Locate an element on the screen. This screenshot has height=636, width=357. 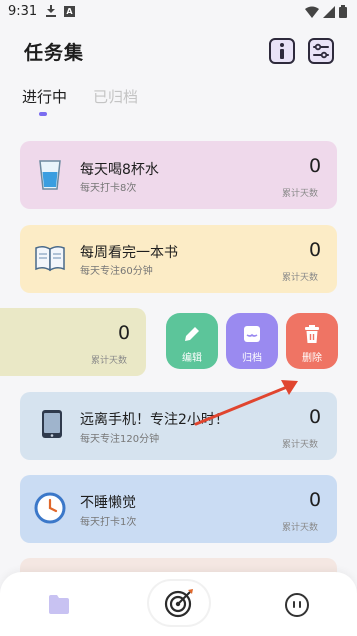
archive-label: 归档 is located at coordinates (252, 358).